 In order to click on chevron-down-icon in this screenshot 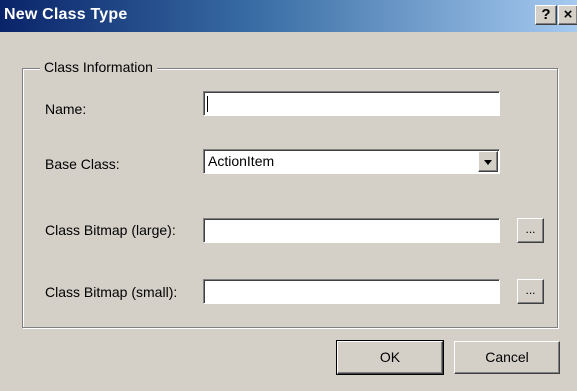, I will do `click(488, 161)`.